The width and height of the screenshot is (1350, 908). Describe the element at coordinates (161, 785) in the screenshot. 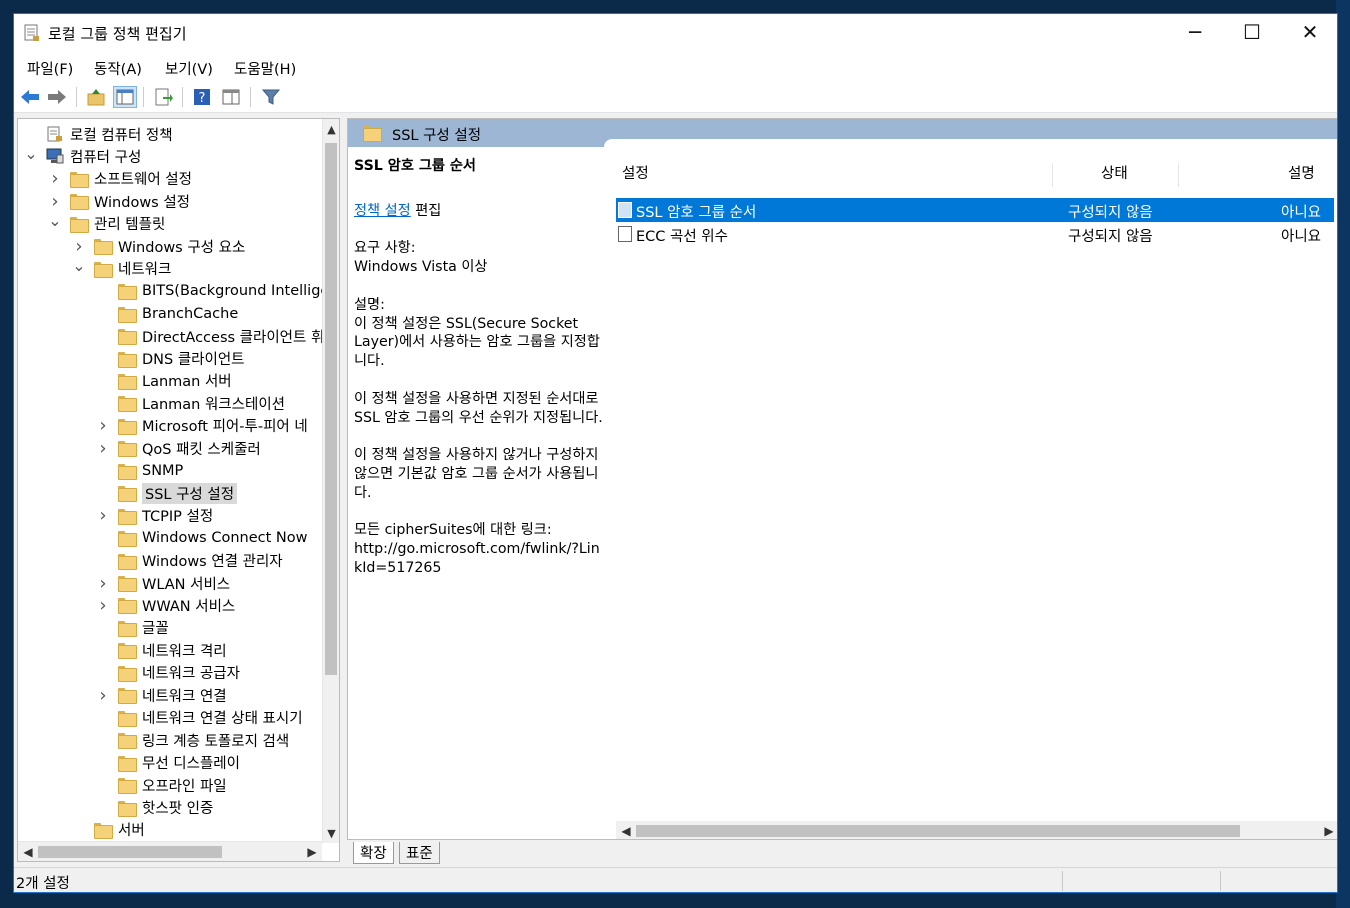

I see `tree-item: 오프라인 파일` at that location.